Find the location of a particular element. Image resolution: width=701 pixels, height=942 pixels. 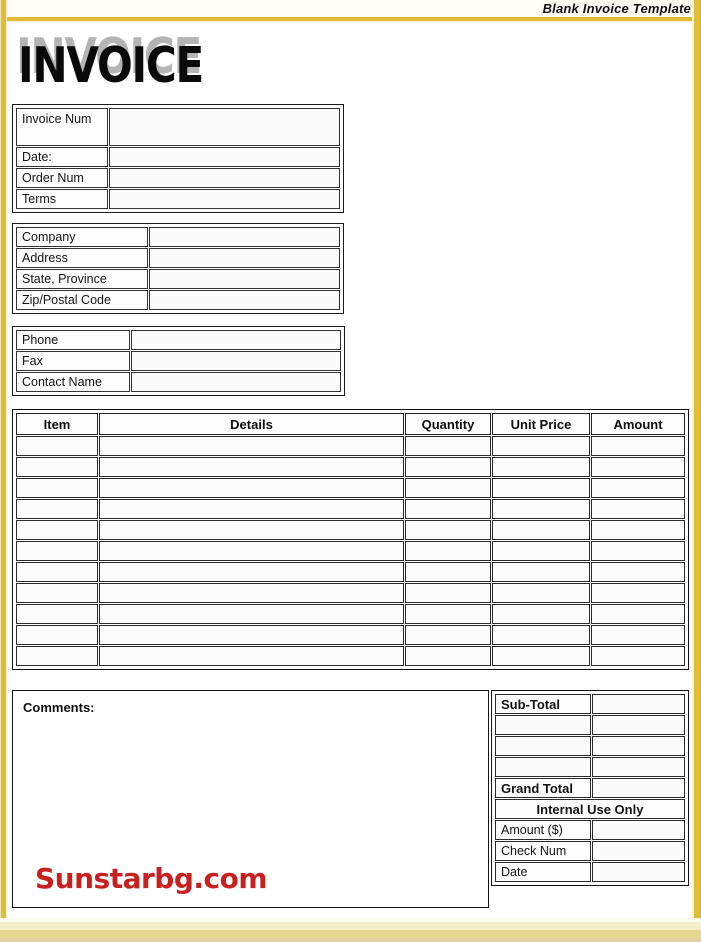

contact-details-table: Phone Fax Contact Name is located at coordinates (178, 361).